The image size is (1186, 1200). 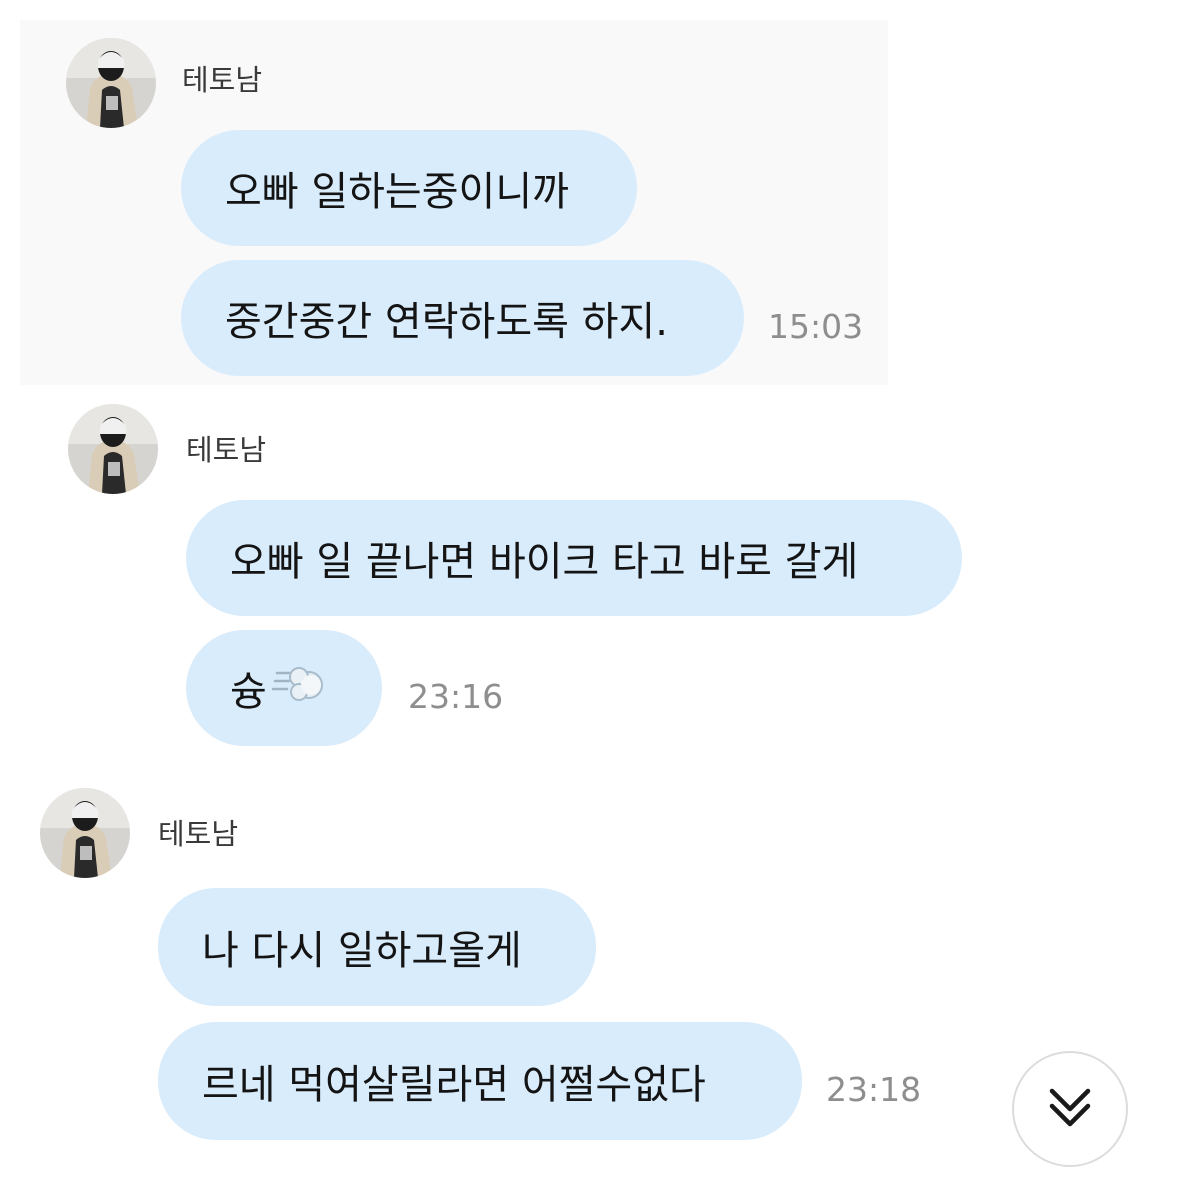 I want to click on double-chevron-down-icon, so click(x=1070, y=1107).